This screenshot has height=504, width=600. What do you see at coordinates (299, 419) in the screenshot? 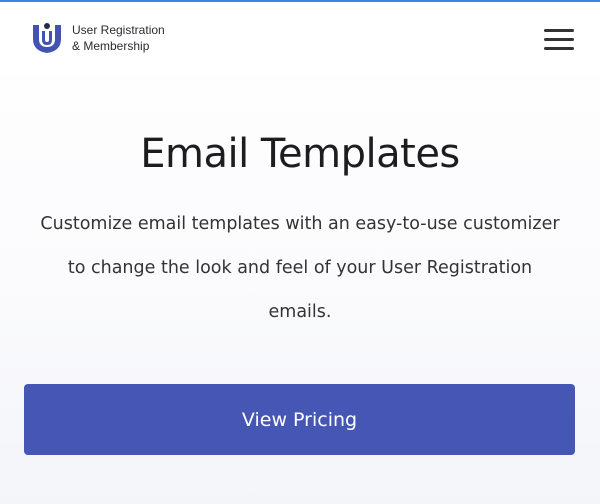
I see `view-pricing-button: View Pricing` at bounding box center [299, 419].